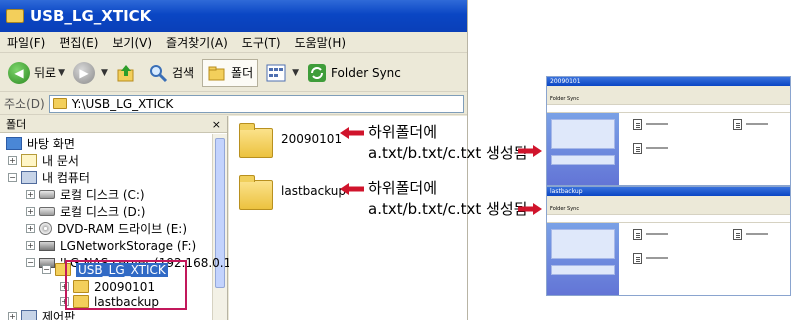 The image size is (795, 320). What do you see at coordinates (128, 245) in the screenshot?
I see `tree-item-label: LGNetworkStorage (F:)` at bounding box center [128, 245].